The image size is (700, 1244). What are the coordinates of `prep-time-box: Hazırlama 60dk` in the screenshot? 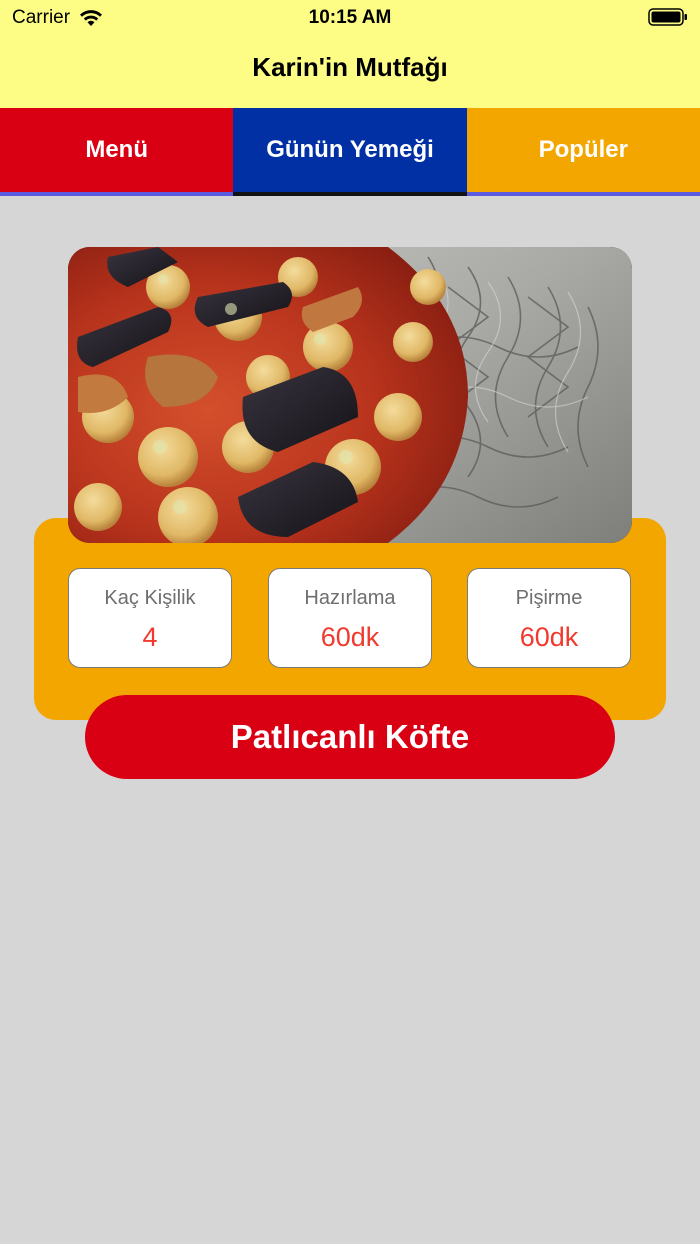 It's located at (350, 618).